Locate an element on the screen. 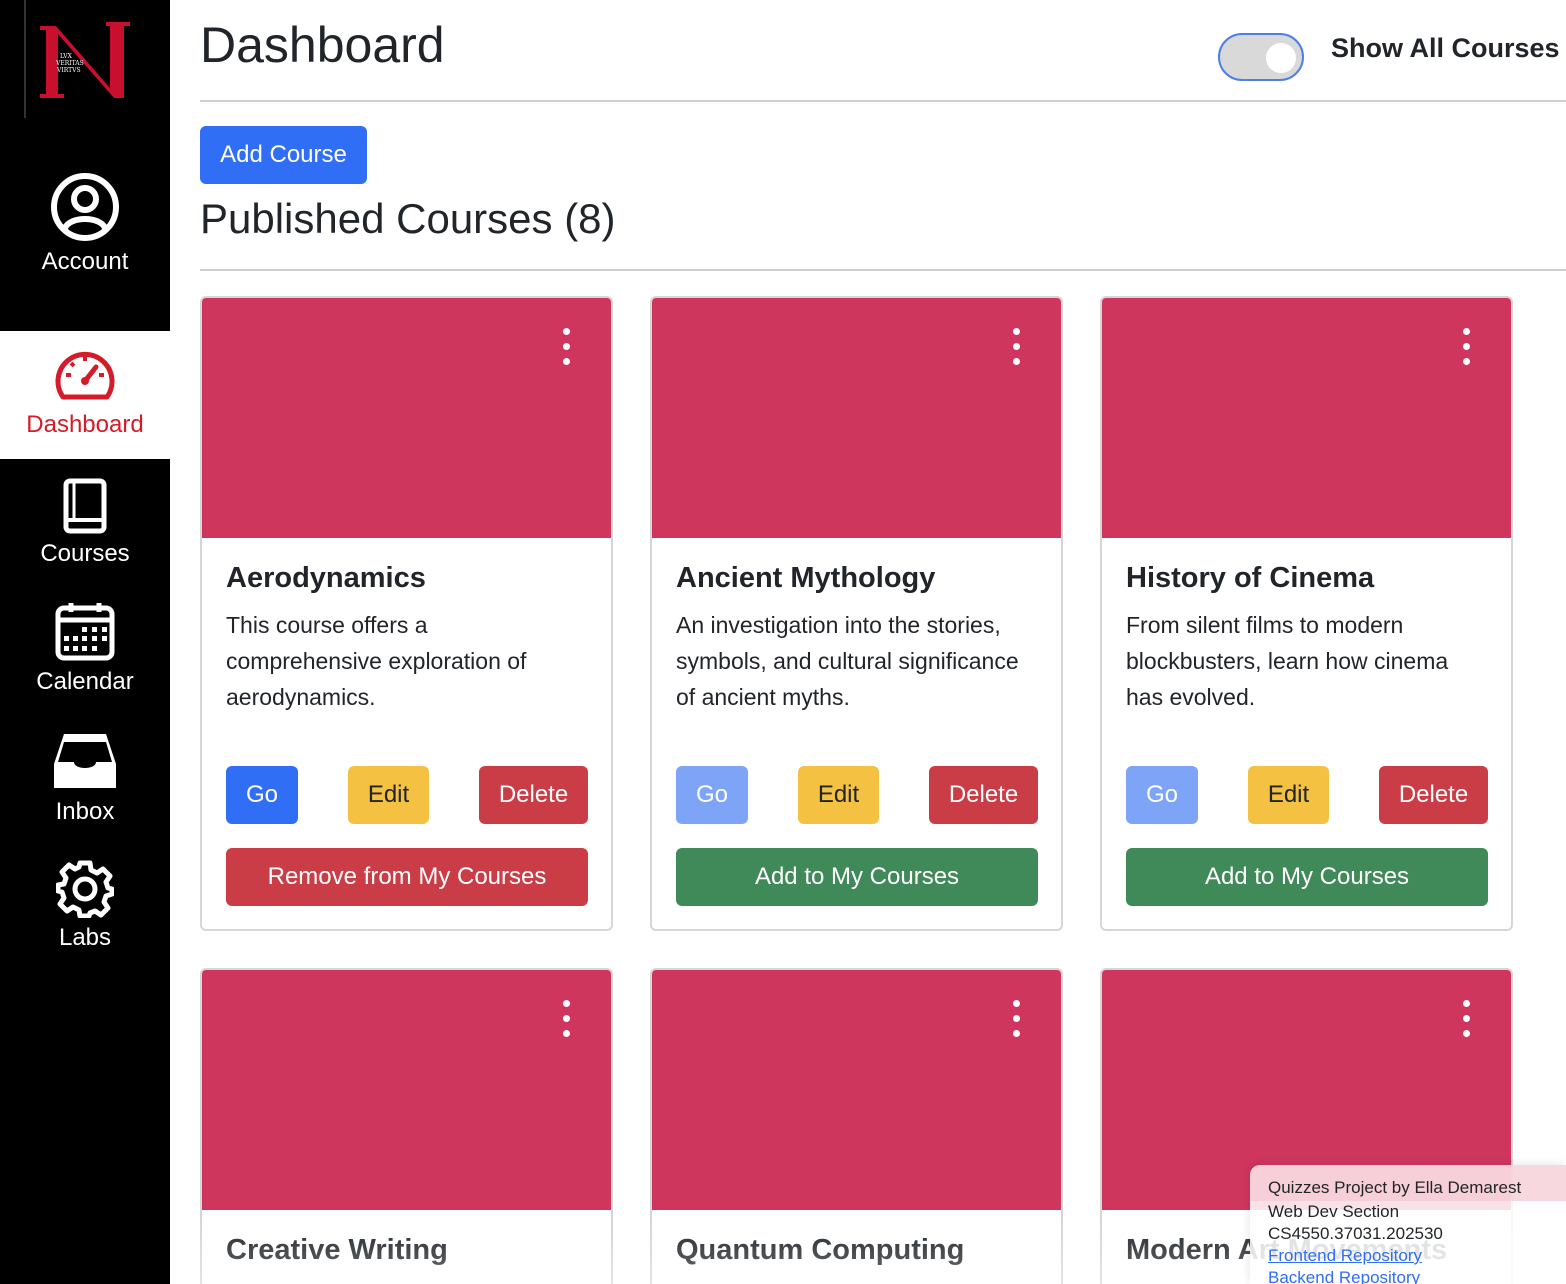  project-credit: Quizzes Project by Ella Demarest is located at coordinates (1395, 1187).